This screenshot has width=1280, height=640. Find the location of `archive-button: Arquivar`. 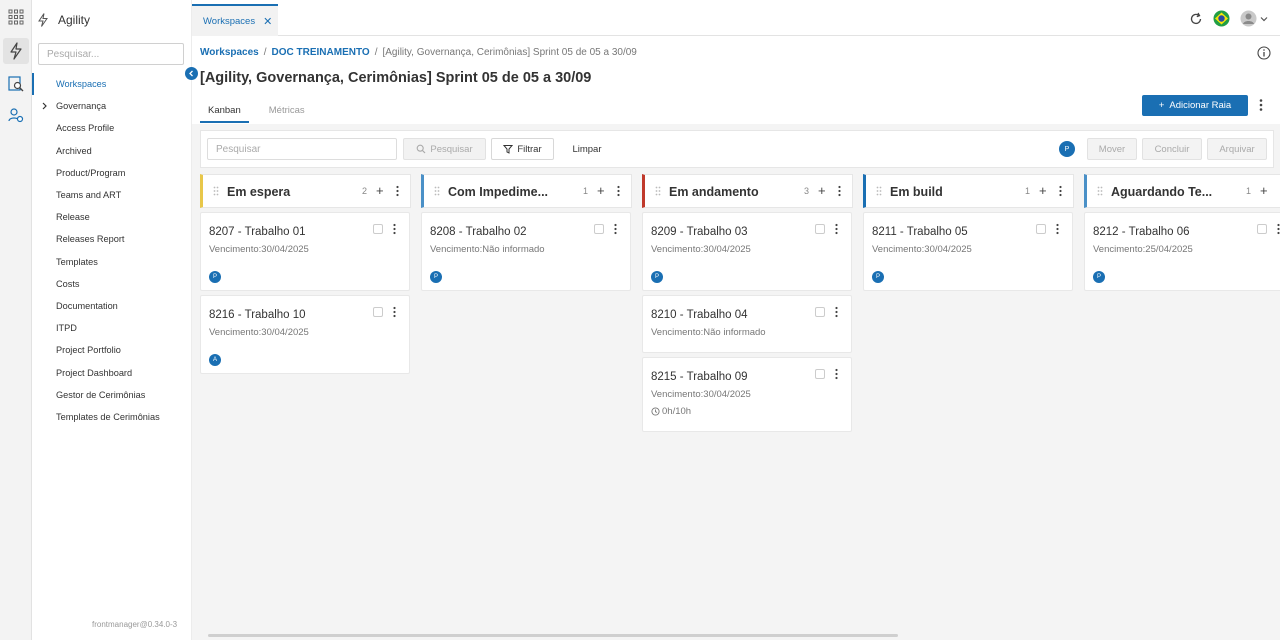

archive-button: Arquivar is located at coordinates (1237, 149).